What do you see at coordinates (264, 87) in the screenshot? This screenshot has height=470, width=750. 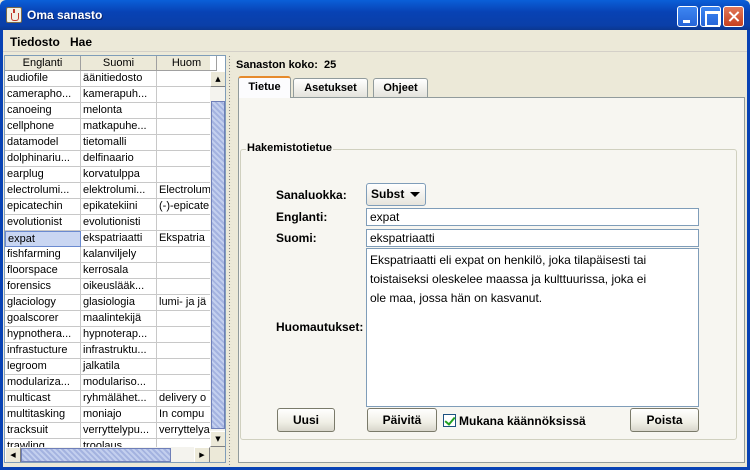 I see `tab-record: Tietue` at bounding box center [264, 87].